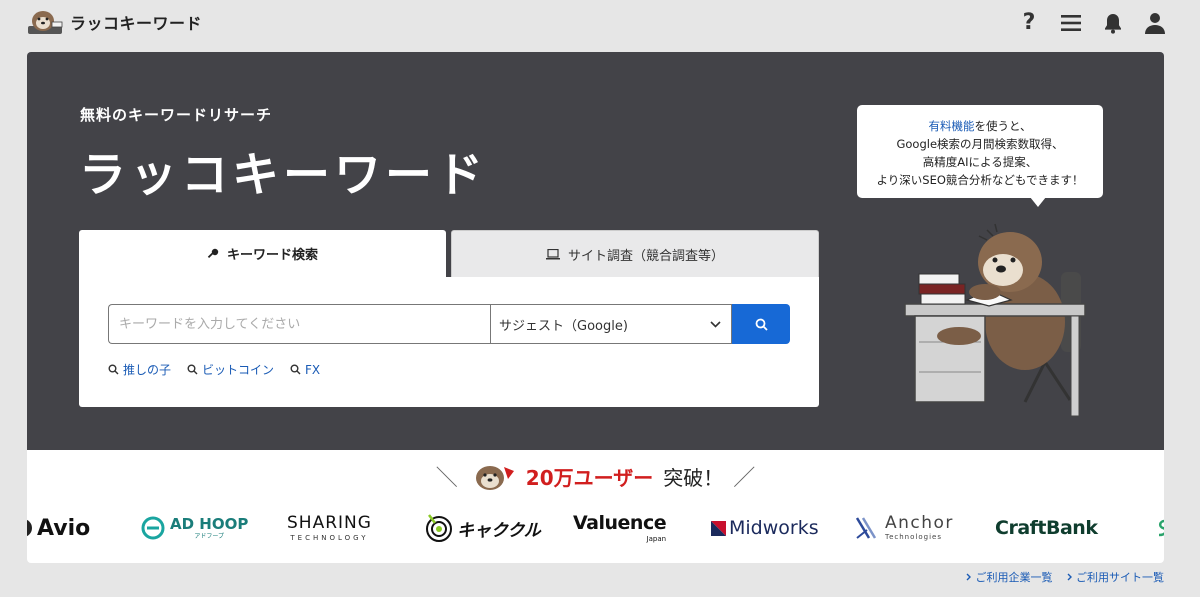 This screenshot has height=597, width=1200. What do you see at coordinates (718, 528) in the screenshot?
I see `midworks-mark-icon` at bounding box center [718, 528].